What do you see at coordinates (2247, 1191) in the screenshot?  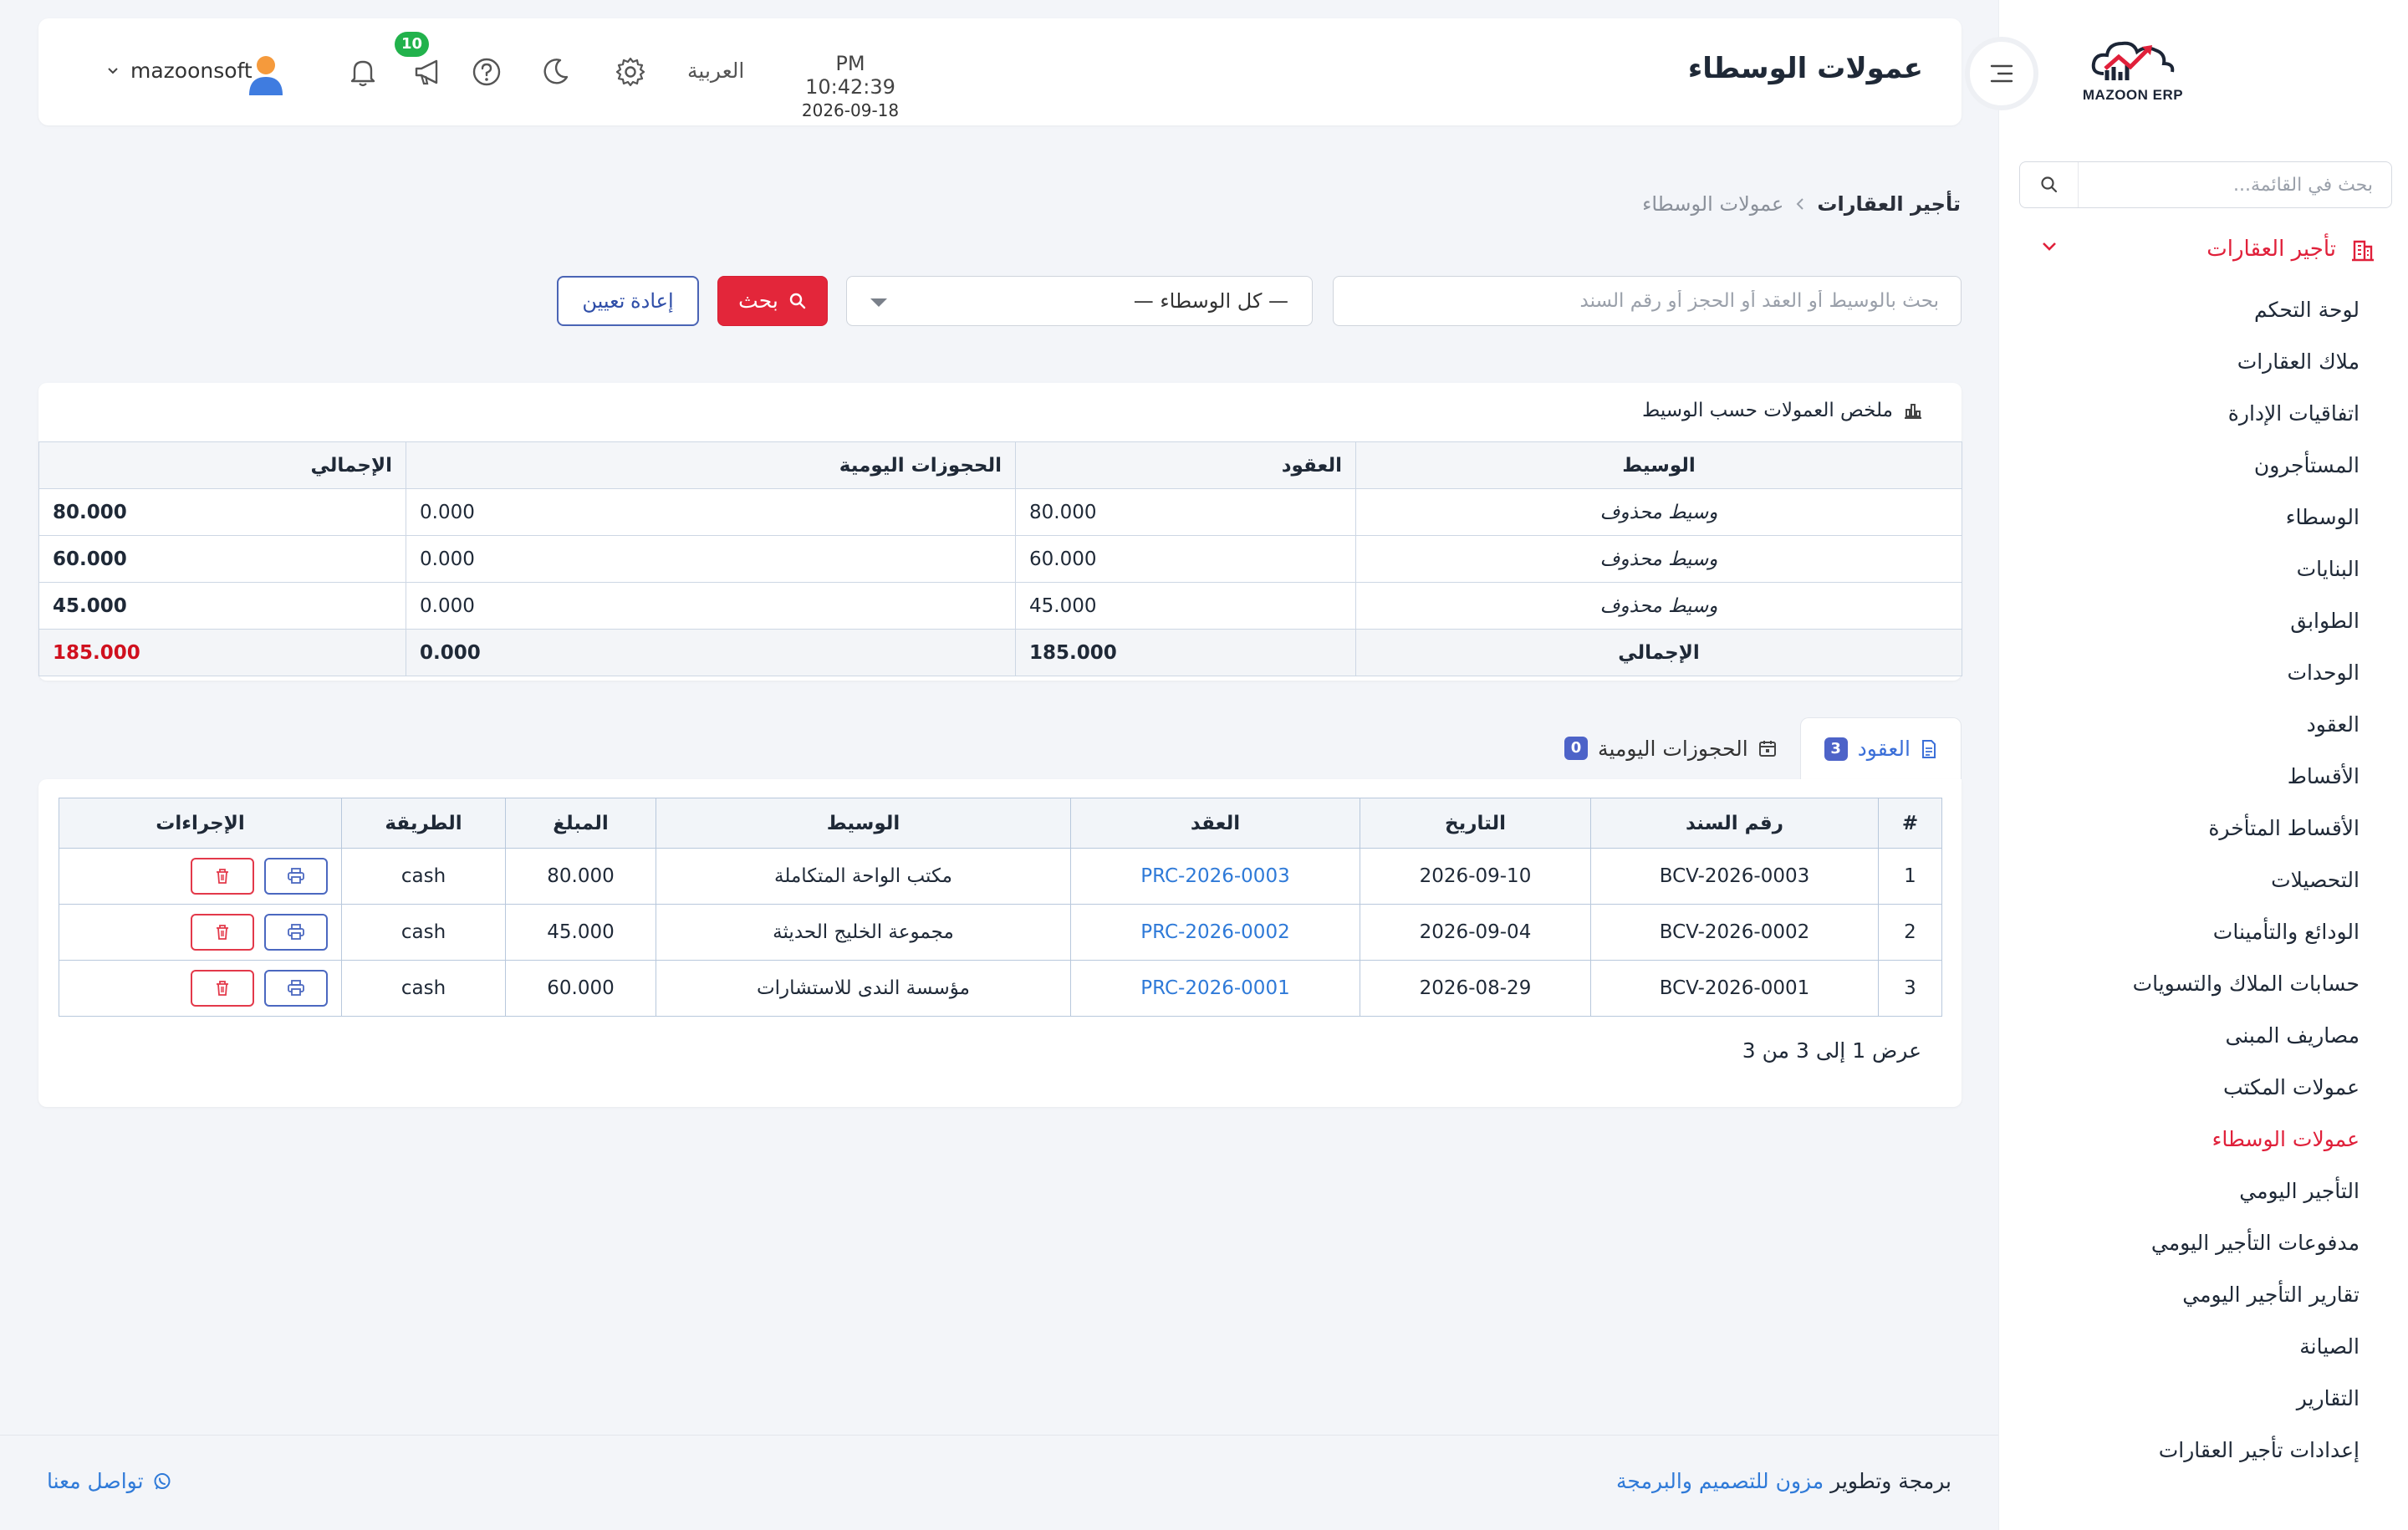 I see `sidebar-item-daily-rental: التأجير اليومي` at bounding box center [2247, 1191].